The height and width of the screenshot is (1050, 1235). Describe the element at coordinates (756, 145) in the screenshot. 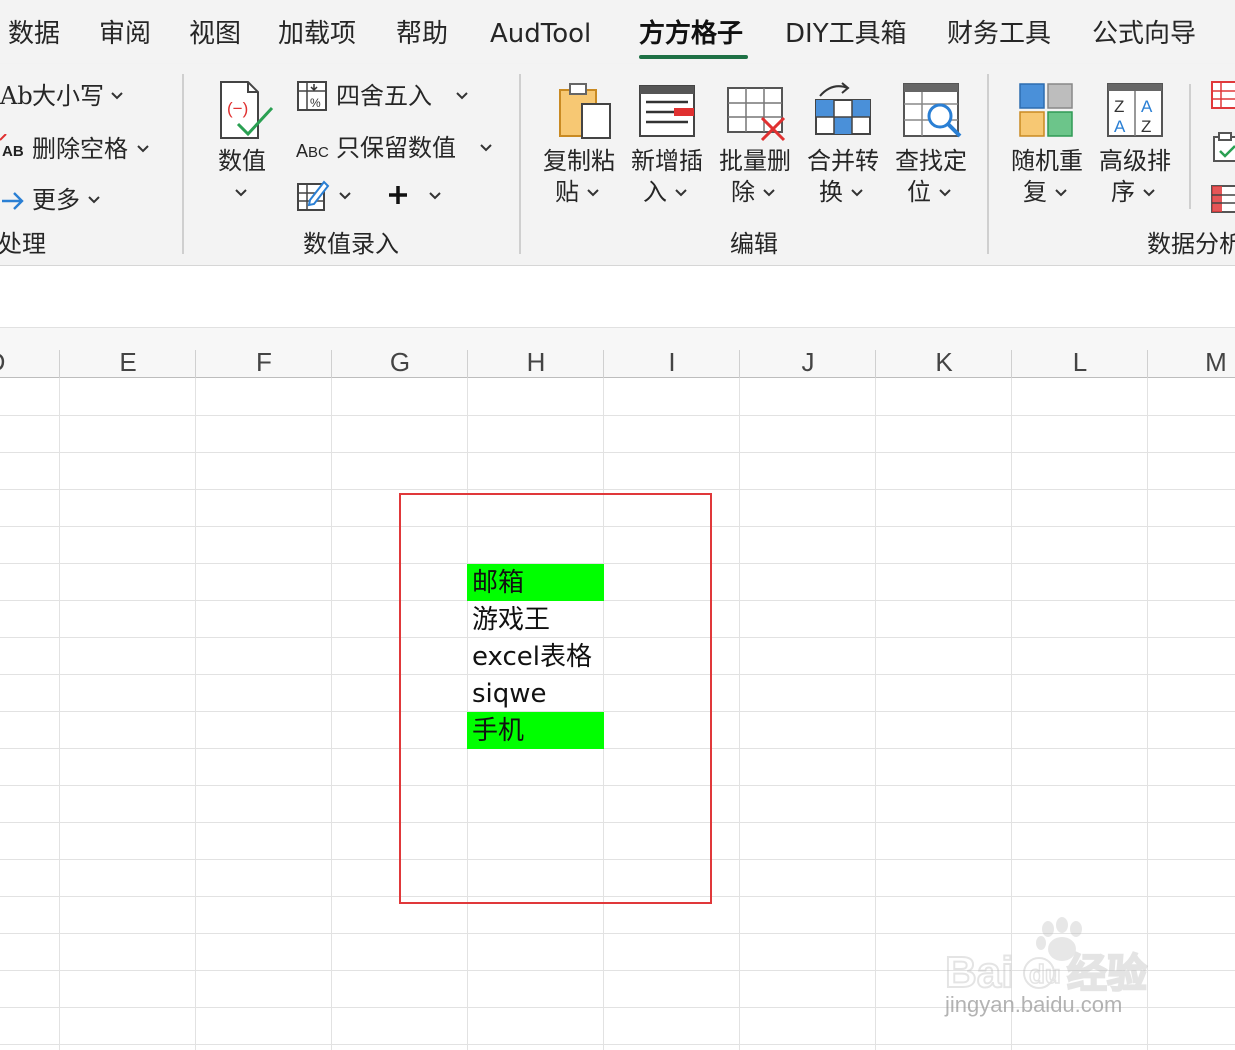

I see `batch-delete-button: 批量删 除` at that location.